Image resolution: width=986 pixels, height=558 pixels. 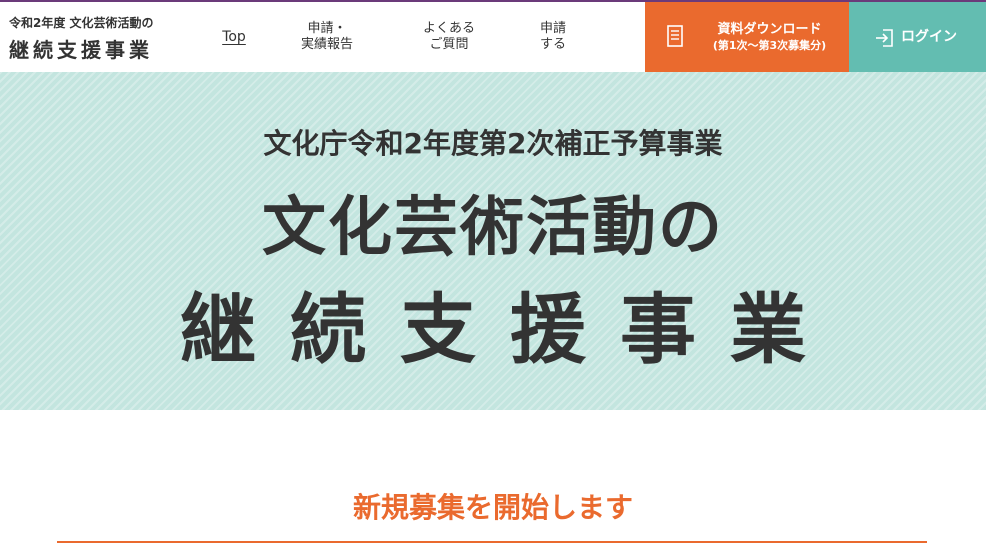 What do you see at coordinates (449, 44) in the screenshot?
I see `nav-faq-line2: ご質問` at bounding box center [449, 44].